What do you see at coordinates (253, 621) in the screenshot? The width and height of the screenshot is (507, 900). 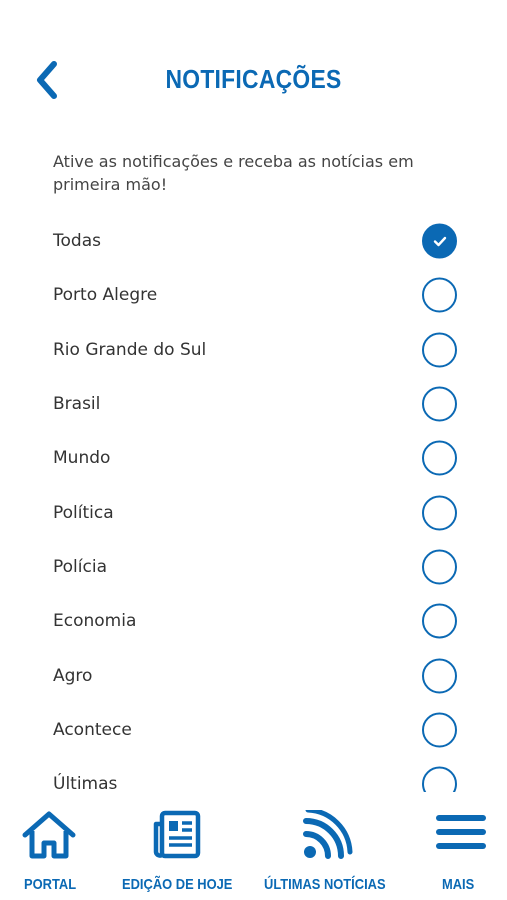 I see `option-row-economia: Economia` at bounding box center [253, 621].